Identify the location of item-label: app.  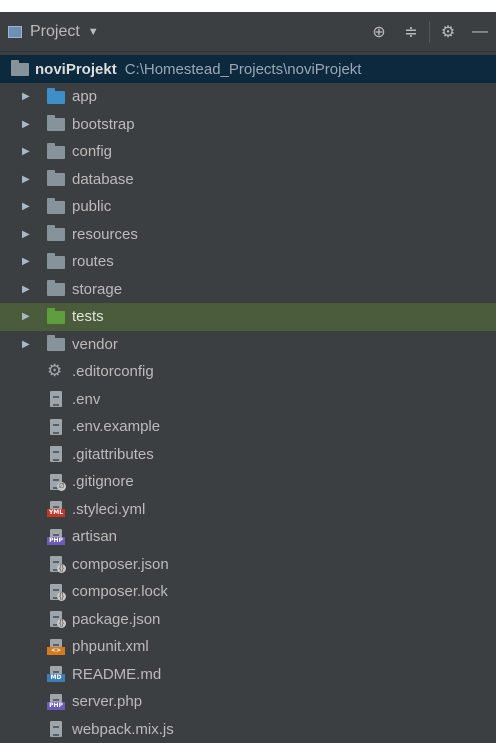
(84, 96).